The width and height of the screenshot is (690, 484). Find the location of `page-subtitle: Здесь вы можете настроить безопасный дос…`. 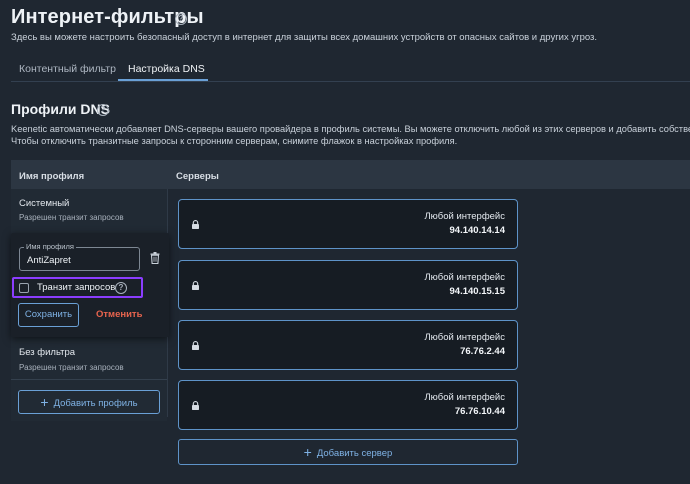

page-subtitle: Здесь вы можете настроить безопасный дос… is located at coordinates (304, 37).